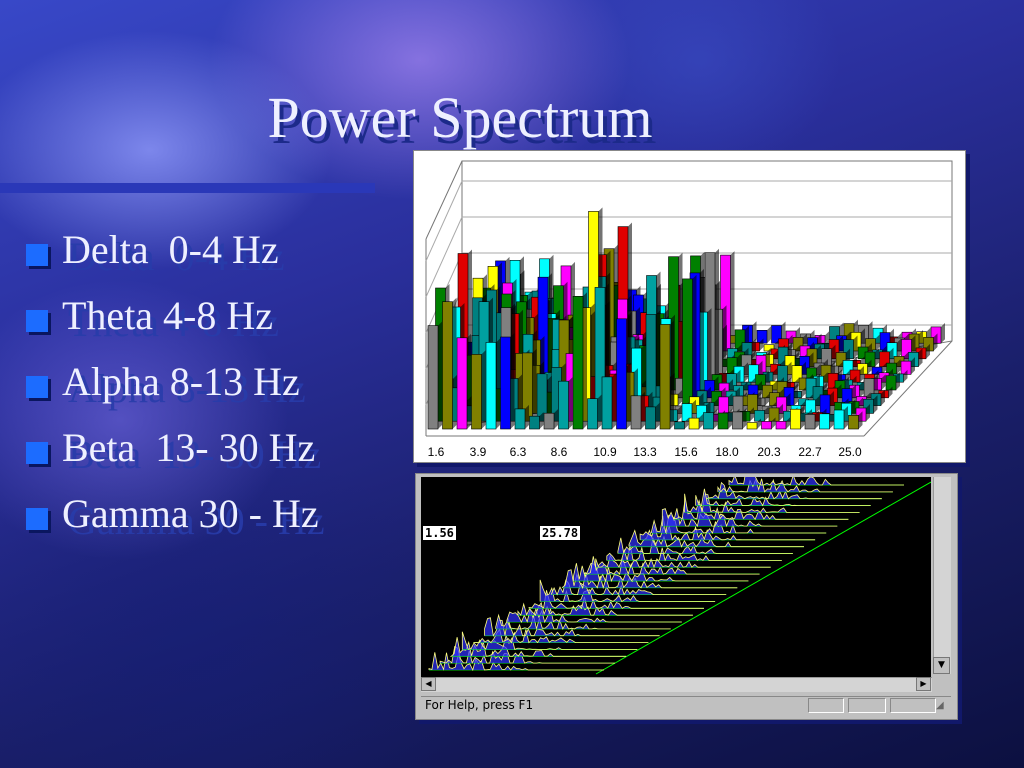 Image resolution: width=1024 pixels, height=768 pixels. Describe the element at coordinates (680, 571) in the screenshot. I see `waterfall-svg` at that location.